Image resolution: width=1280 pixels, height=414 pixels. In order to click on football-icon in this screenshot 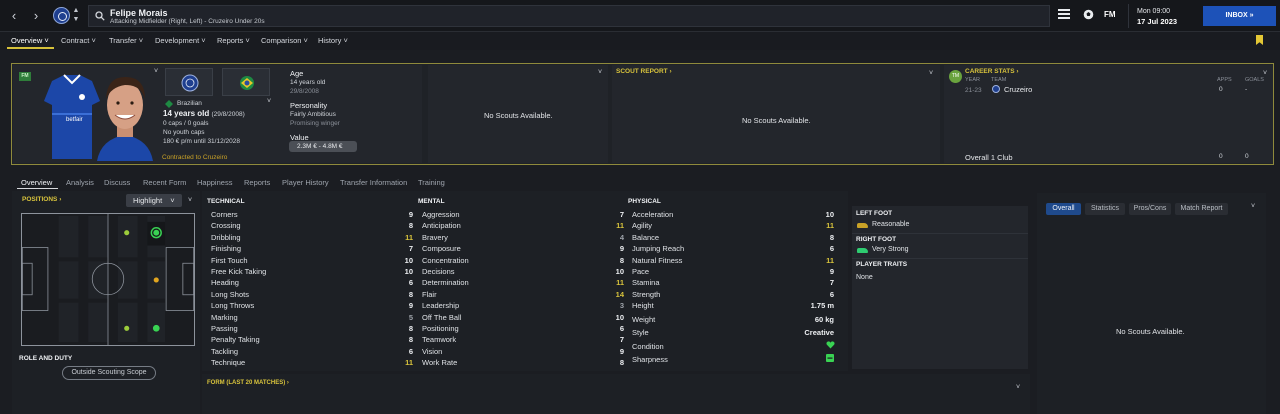, I will do `click(1088, 17)`.